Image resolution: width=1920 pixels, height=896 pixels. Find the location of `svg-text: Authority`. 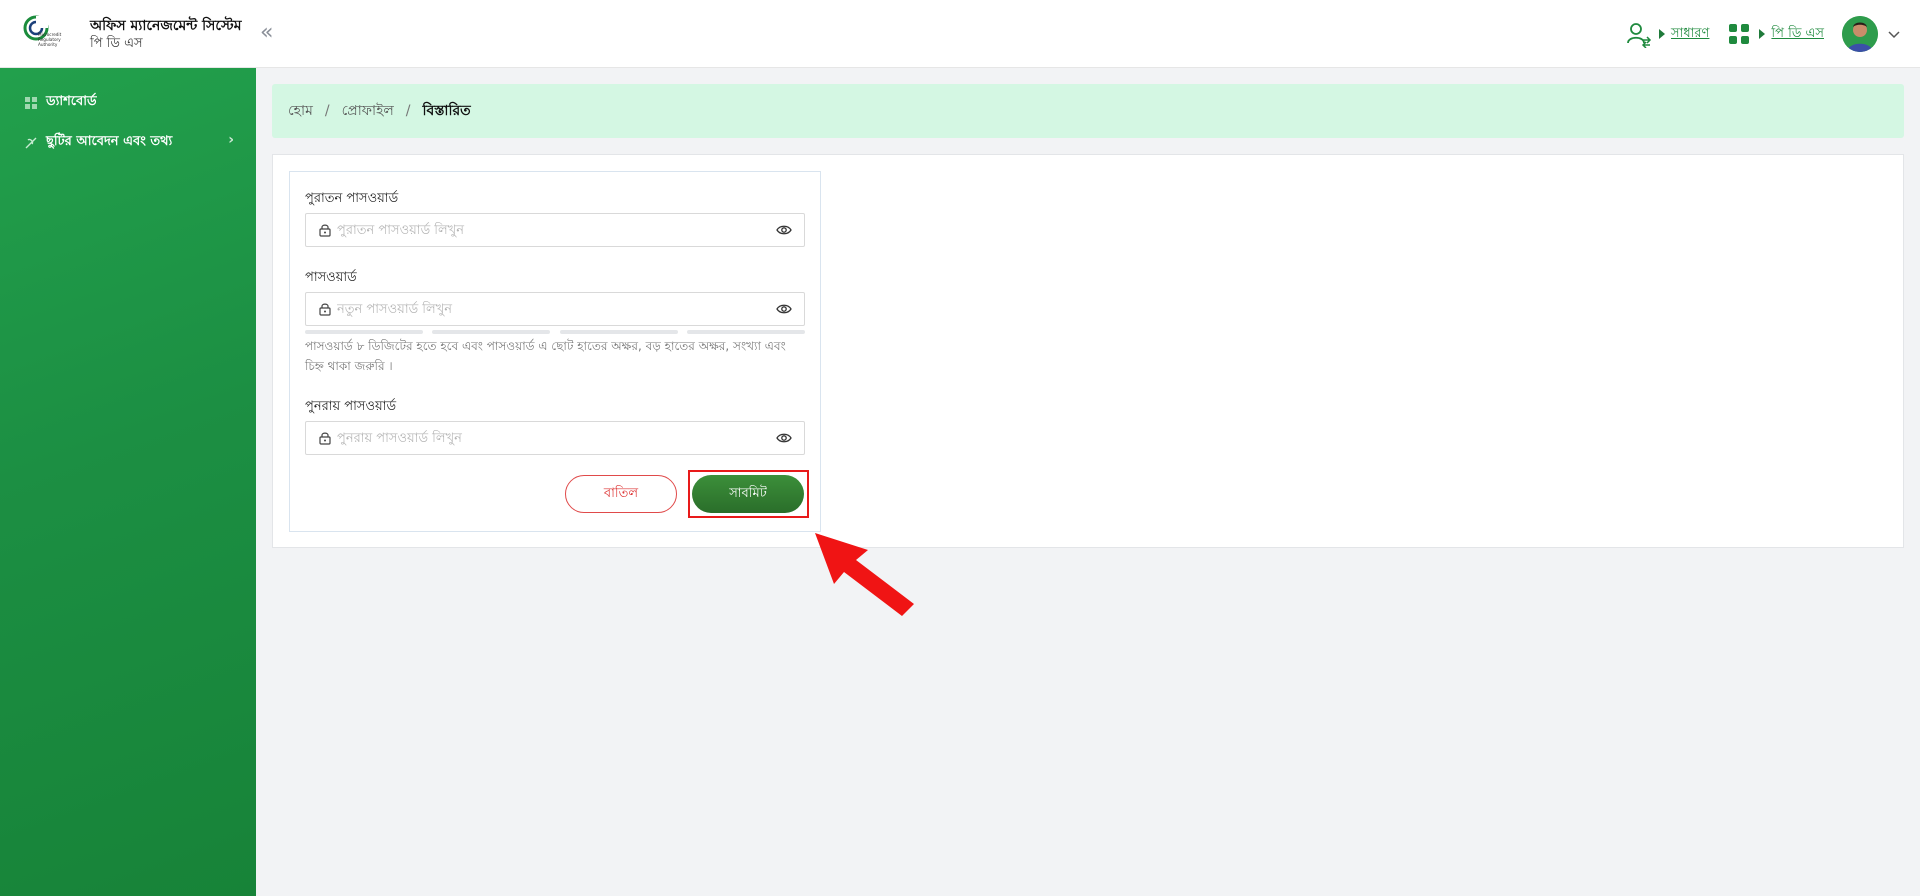

svg-text: Authority is located at coordinates (48, 44).